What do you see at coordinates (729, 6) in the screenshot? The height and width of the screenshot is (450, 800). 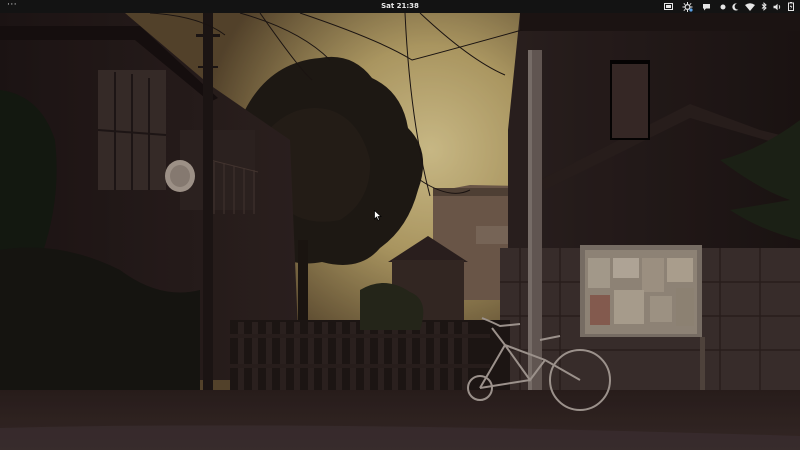 I see `system-tray` at bounding box center [729, 6].